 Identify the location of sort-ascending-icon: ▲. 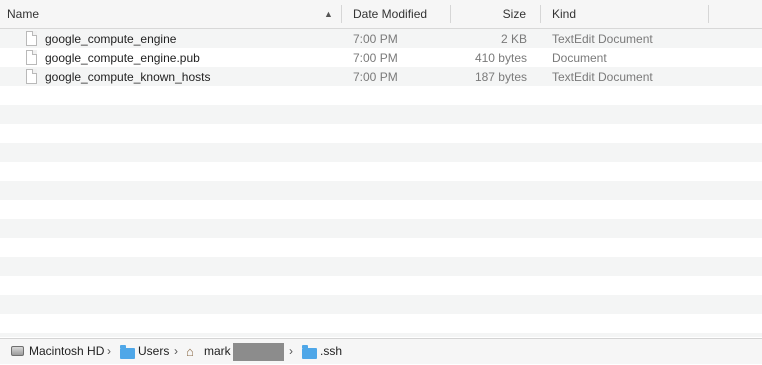
(328, 14).